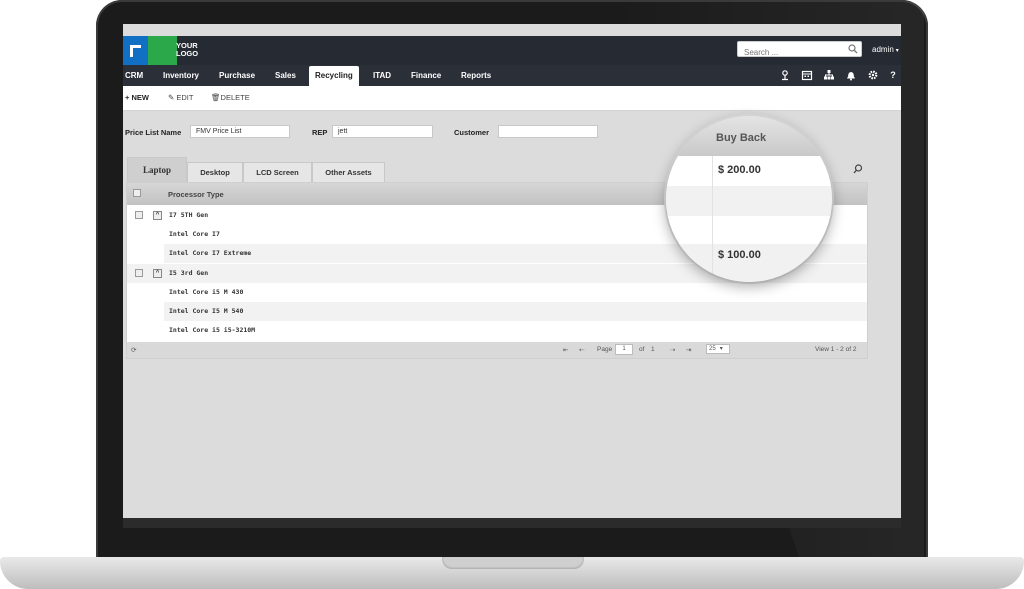 Image resolution: width=1024 pixels, height=589 pixels. I want to click on row-label: Intel Core i5 M 430, so click(206, 292).